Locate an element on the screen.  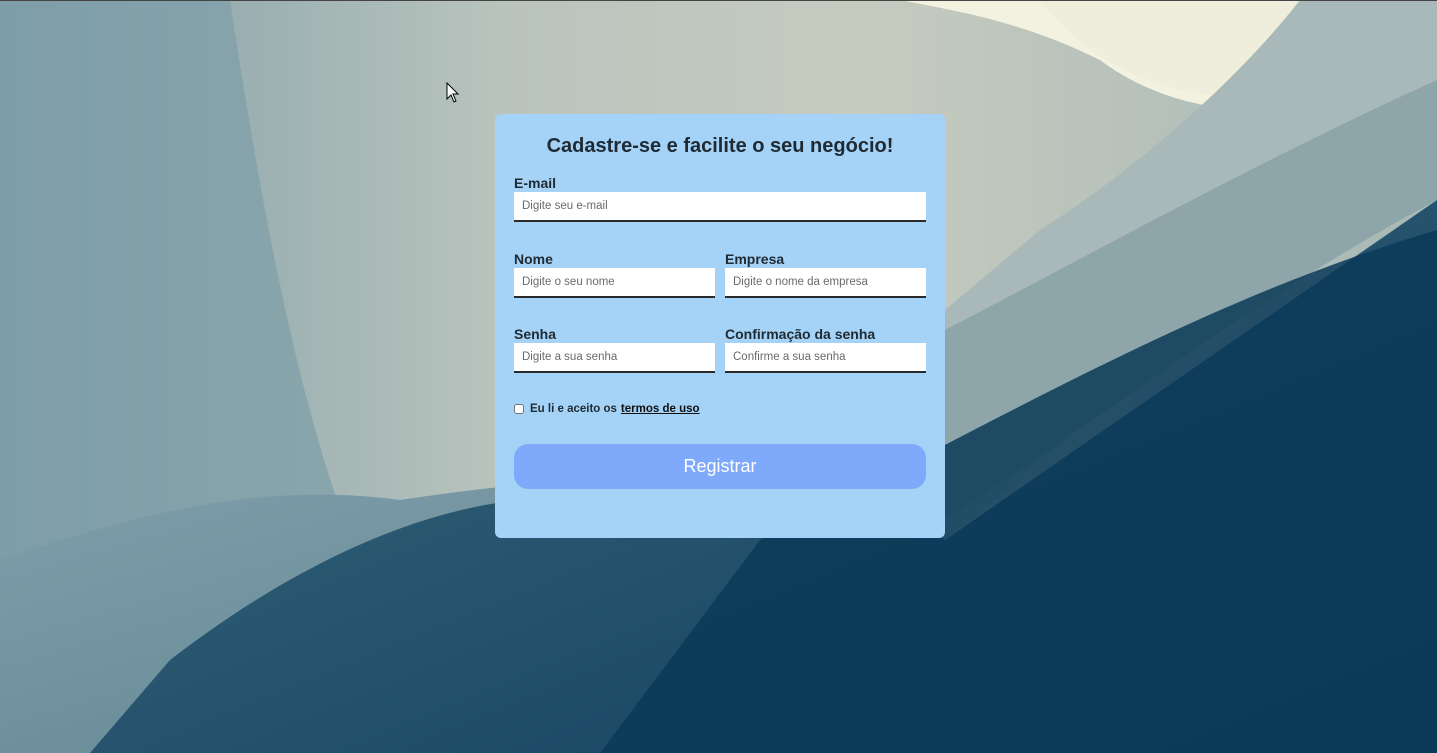
password-group: Senha is located at coordinates (614, 349).